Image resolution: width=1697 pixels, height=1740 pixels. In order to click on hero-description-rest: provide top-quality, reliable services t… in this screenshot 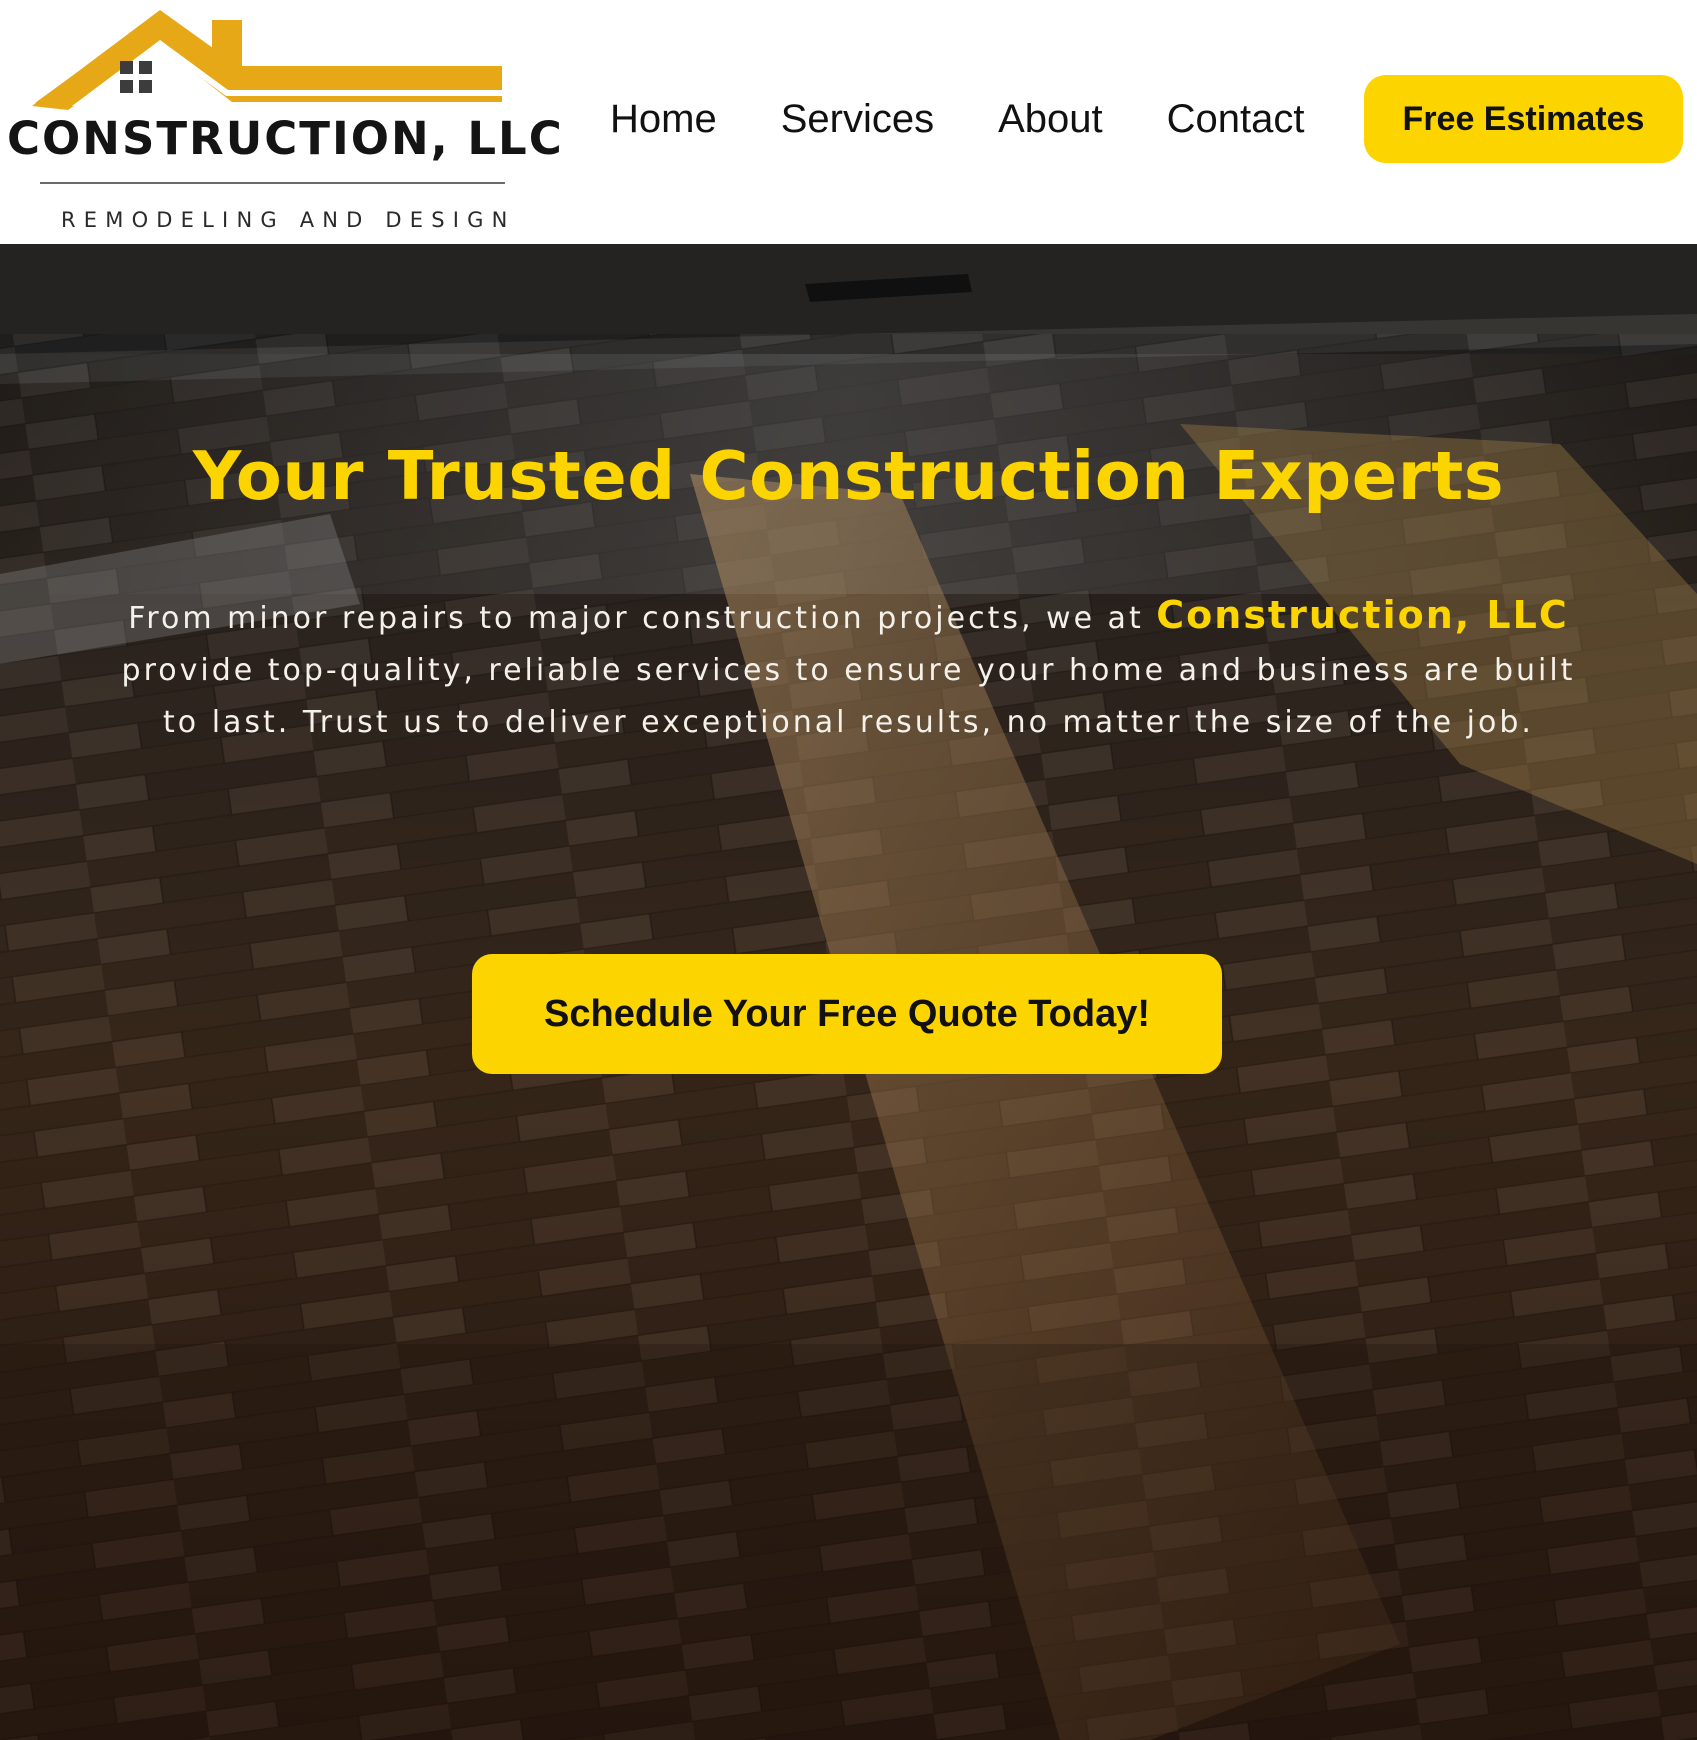, I will do `click(848, 696)`.